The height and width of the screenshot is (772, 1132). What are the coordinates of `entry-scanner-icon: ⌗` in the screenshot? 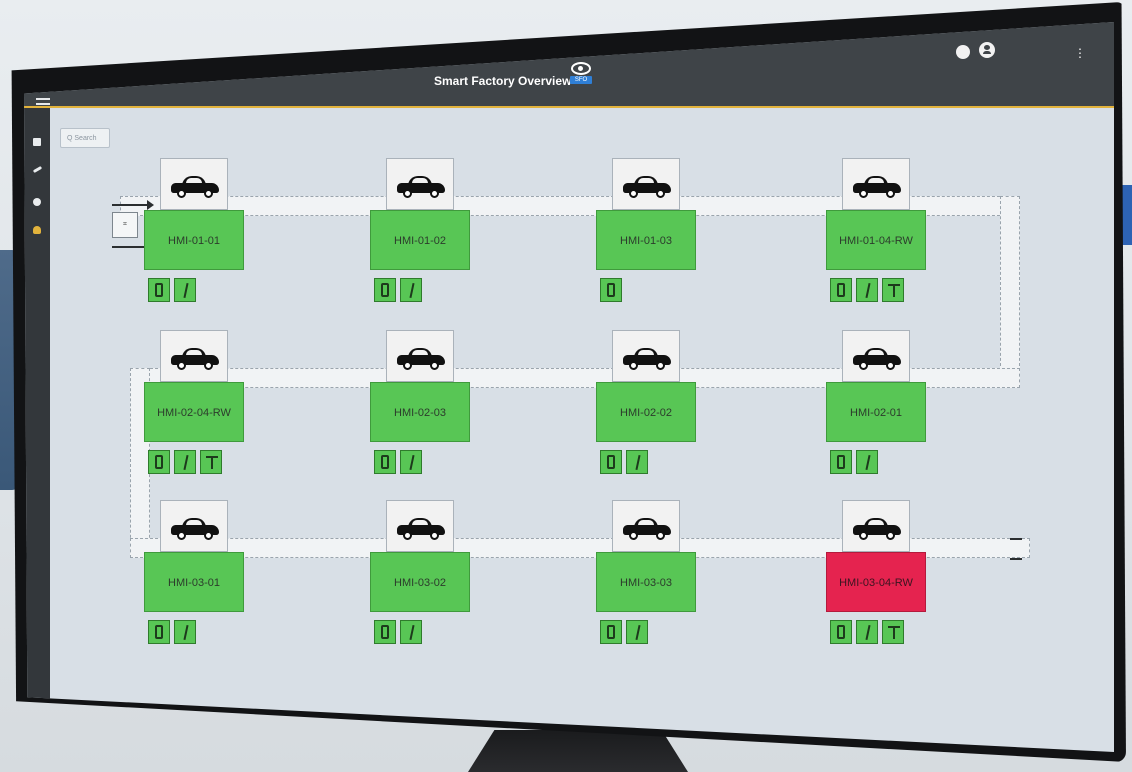 It's located at (125, 225).